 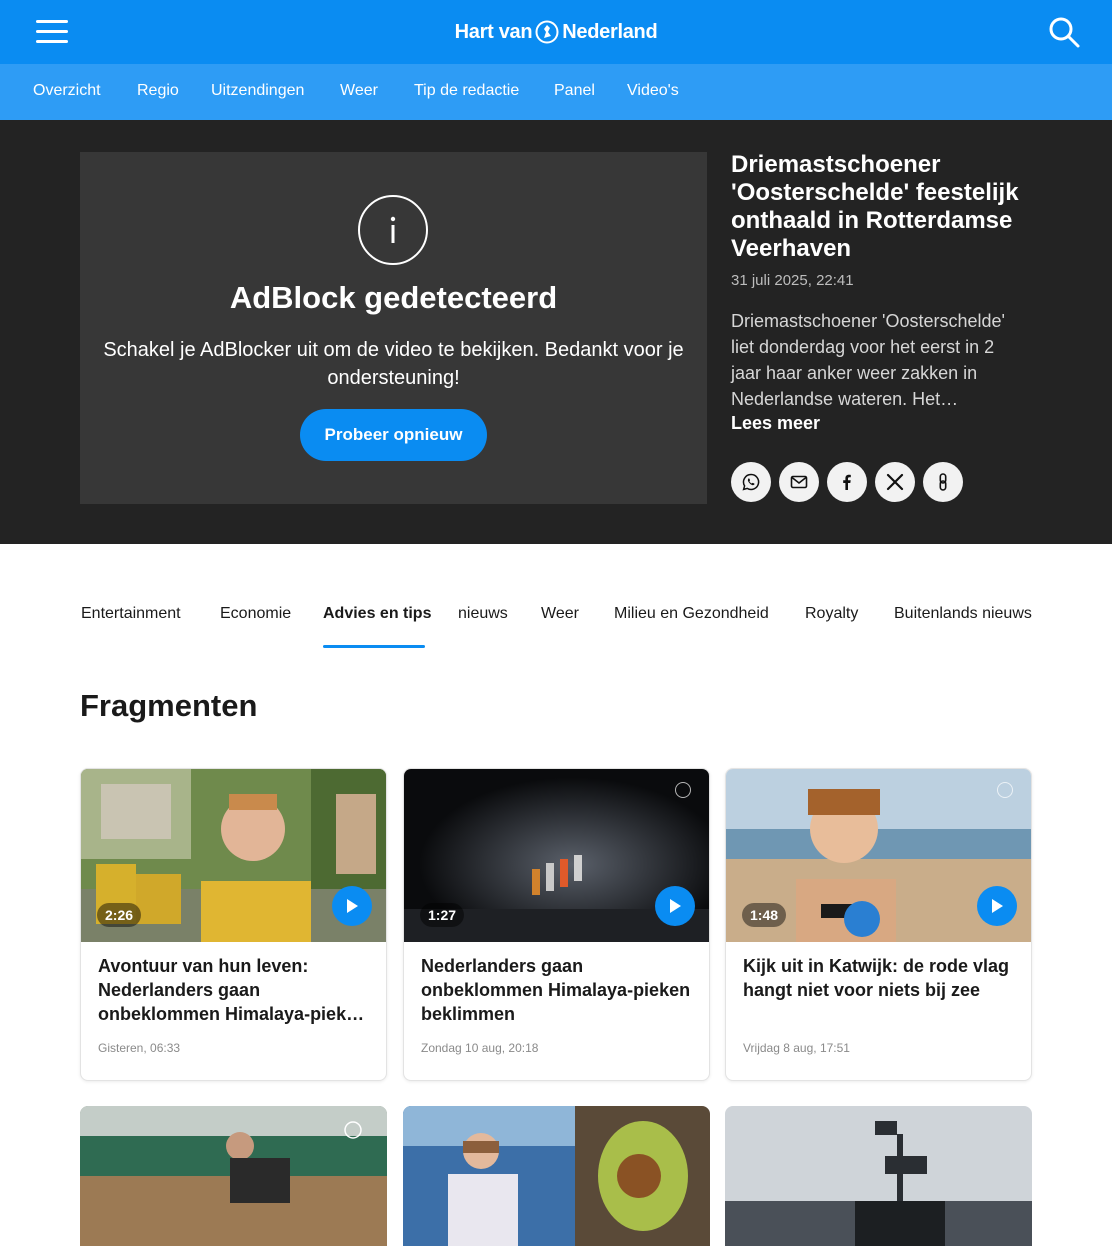 What do you see at coordinates (119, 915) in the screenshot?
I see `video-duration: 2:26` at bounding box center [119, 915].